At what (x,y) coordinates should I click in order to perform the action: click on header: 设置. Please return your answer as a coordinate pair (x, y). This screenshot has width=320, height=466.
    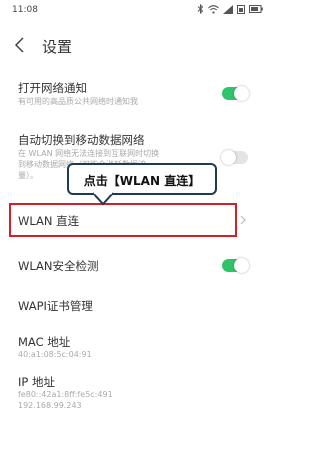
    Looking at the image, I should click on (135, 46).